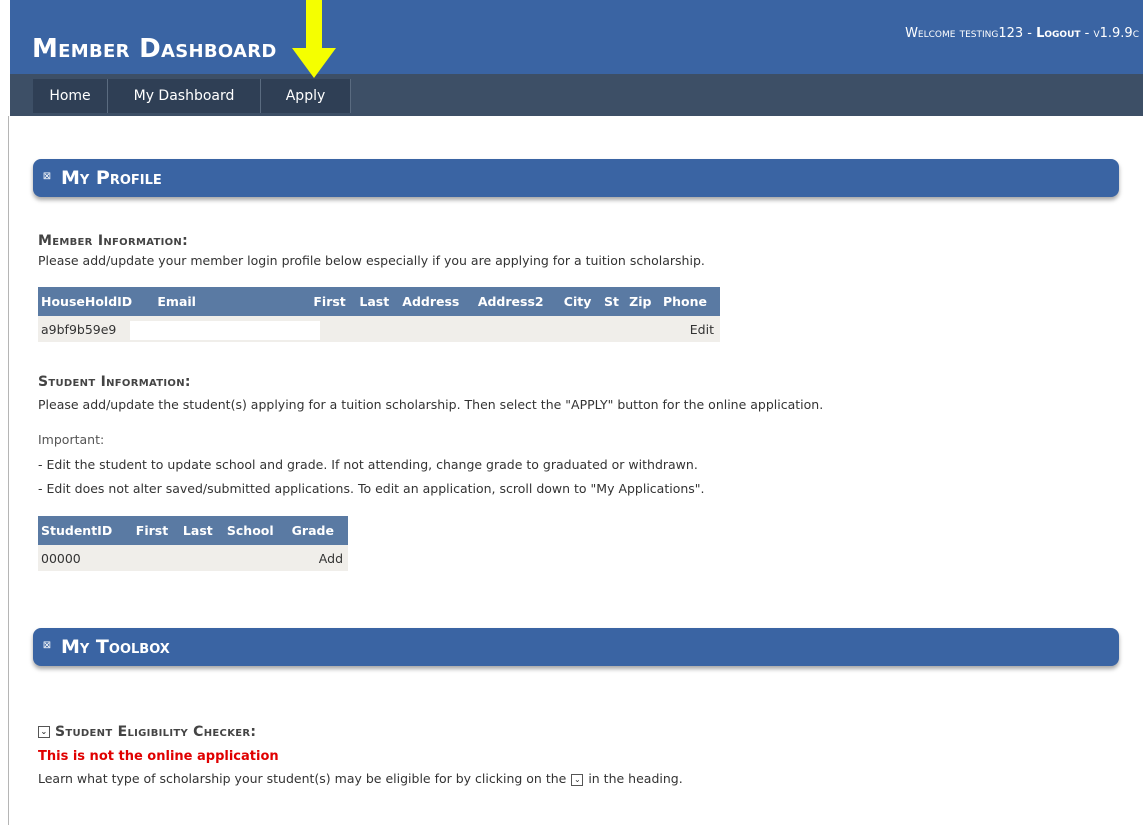  Describe the element at coordinates (115, 647) in the screenshot. I see `section-title: My Toolbox` at that location.